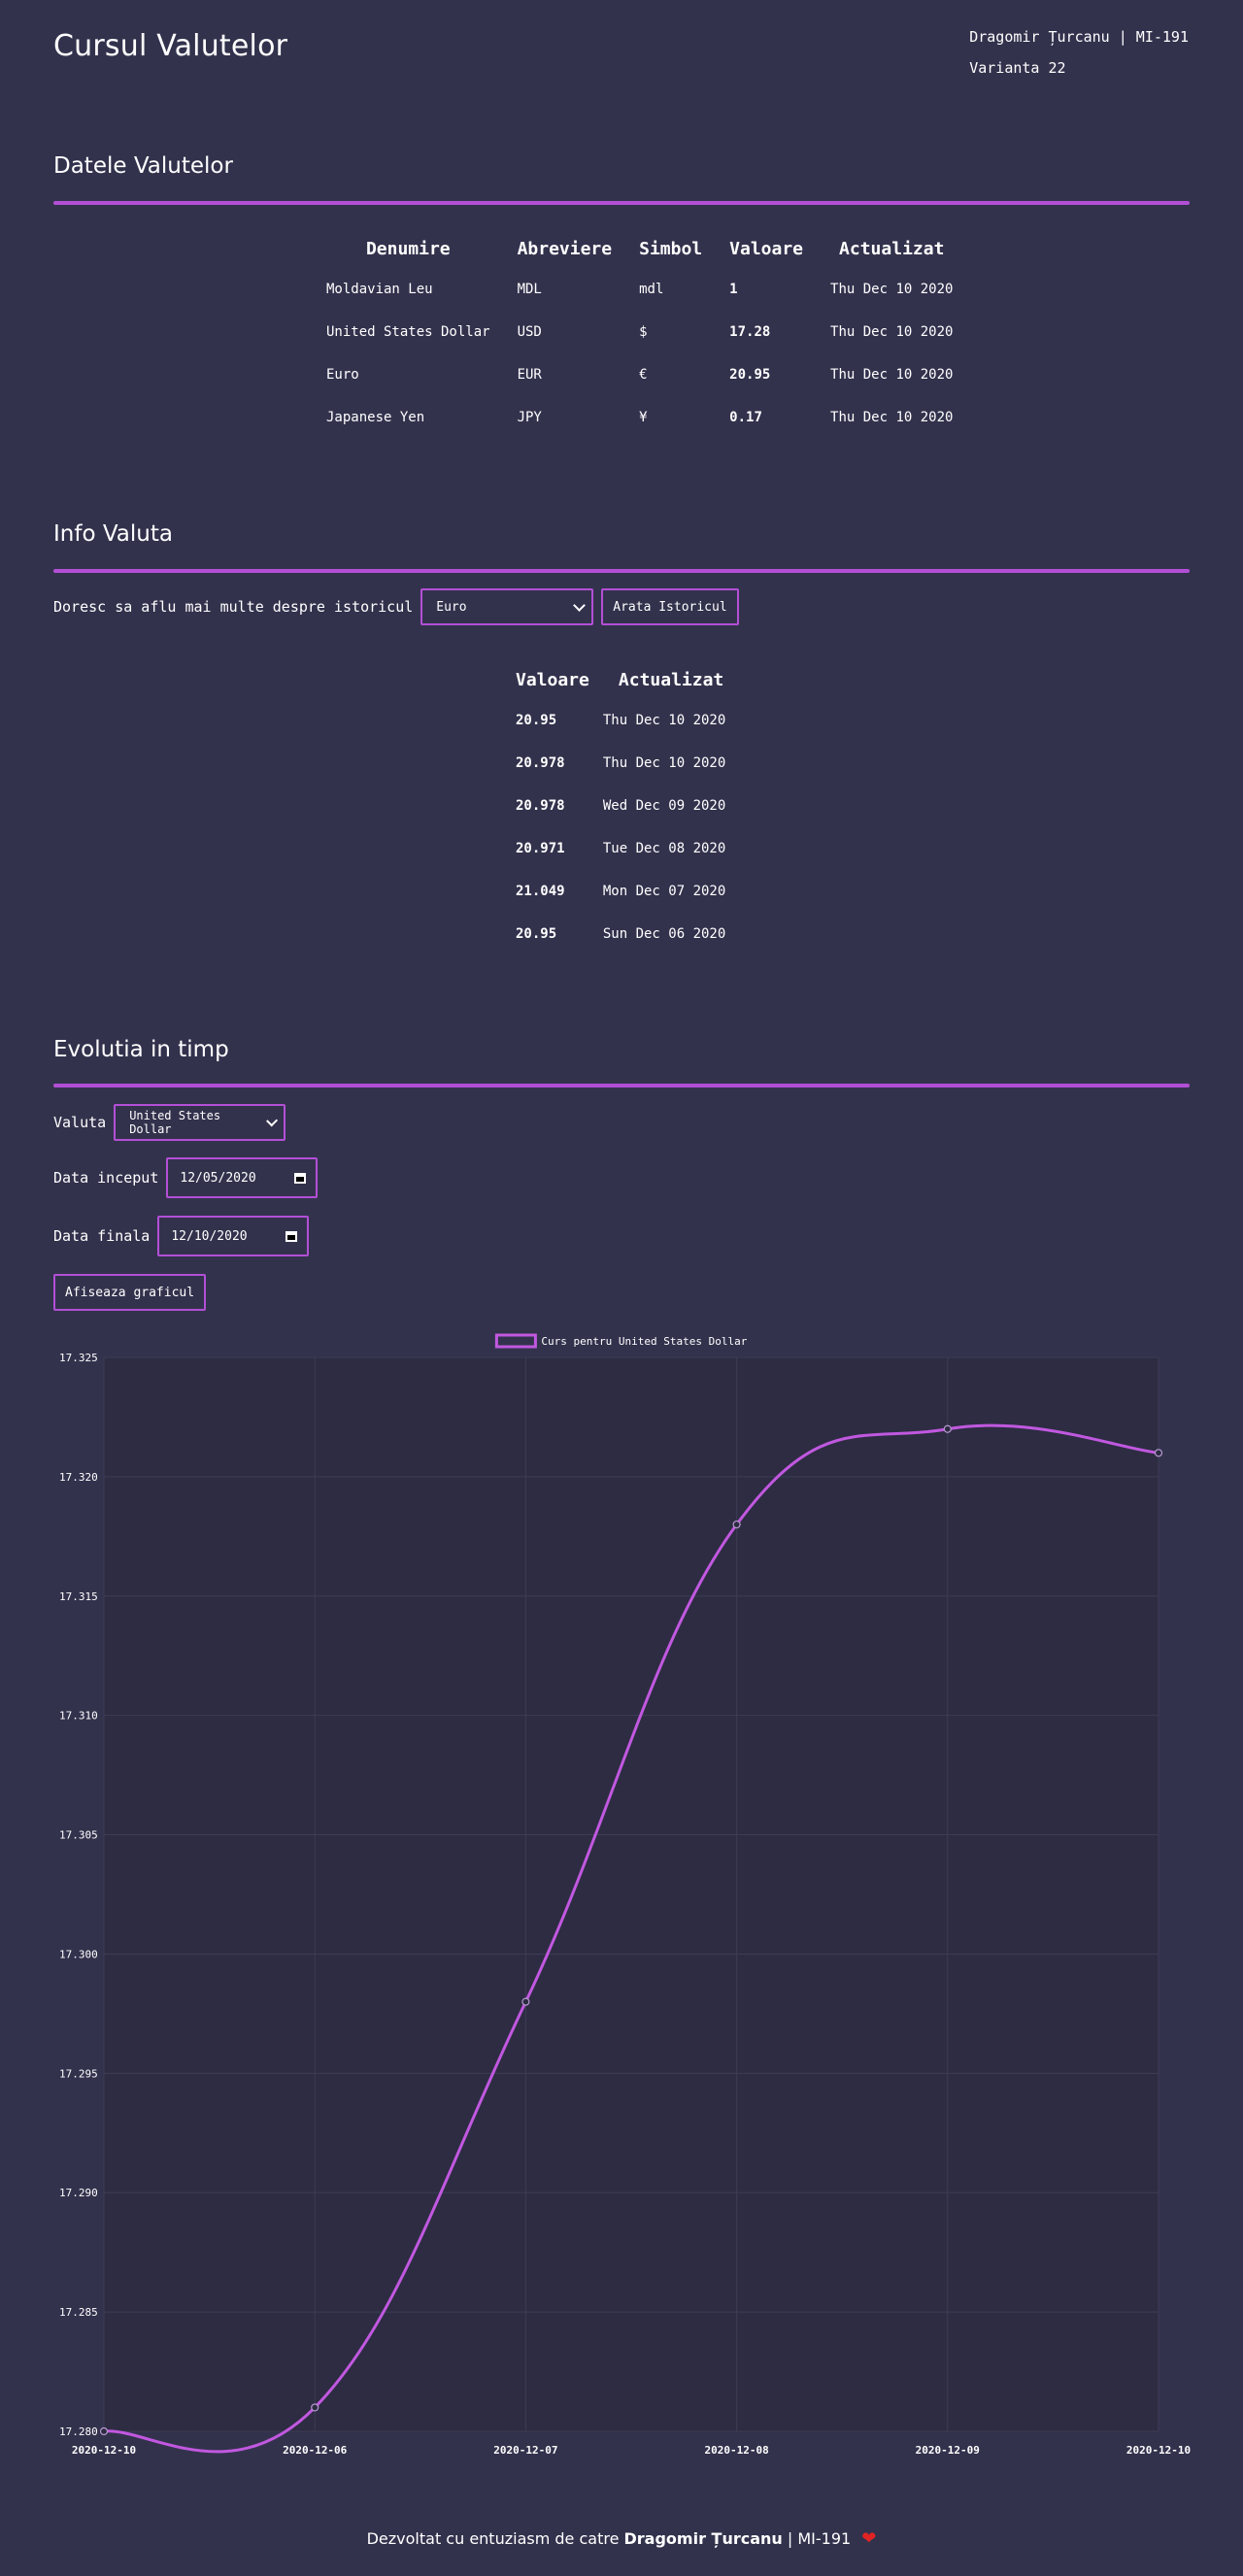 The width and height of the screenshot is (1243, 2576). Describe the element at coordinates (78, 1836) in the screenshot. I see `y-tick-label: 17.305` at that location.